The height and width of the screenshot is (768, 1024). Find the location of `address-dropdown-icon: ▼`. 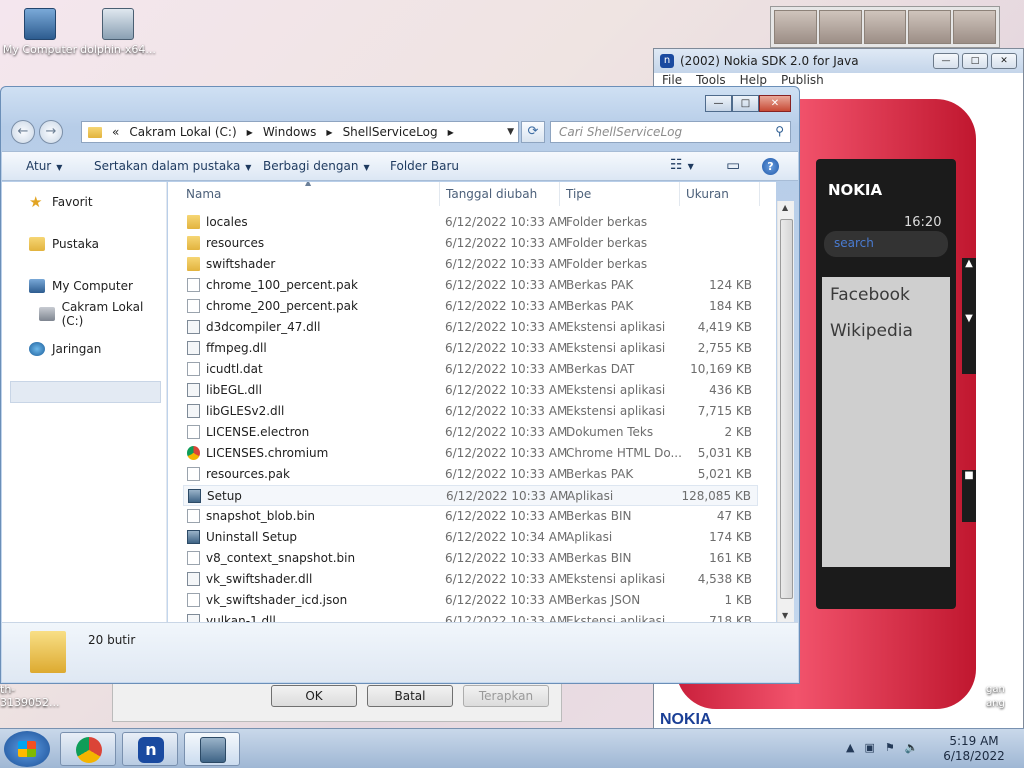

address-dropdown-icon: ▼ is located at coordinates (510, 132).